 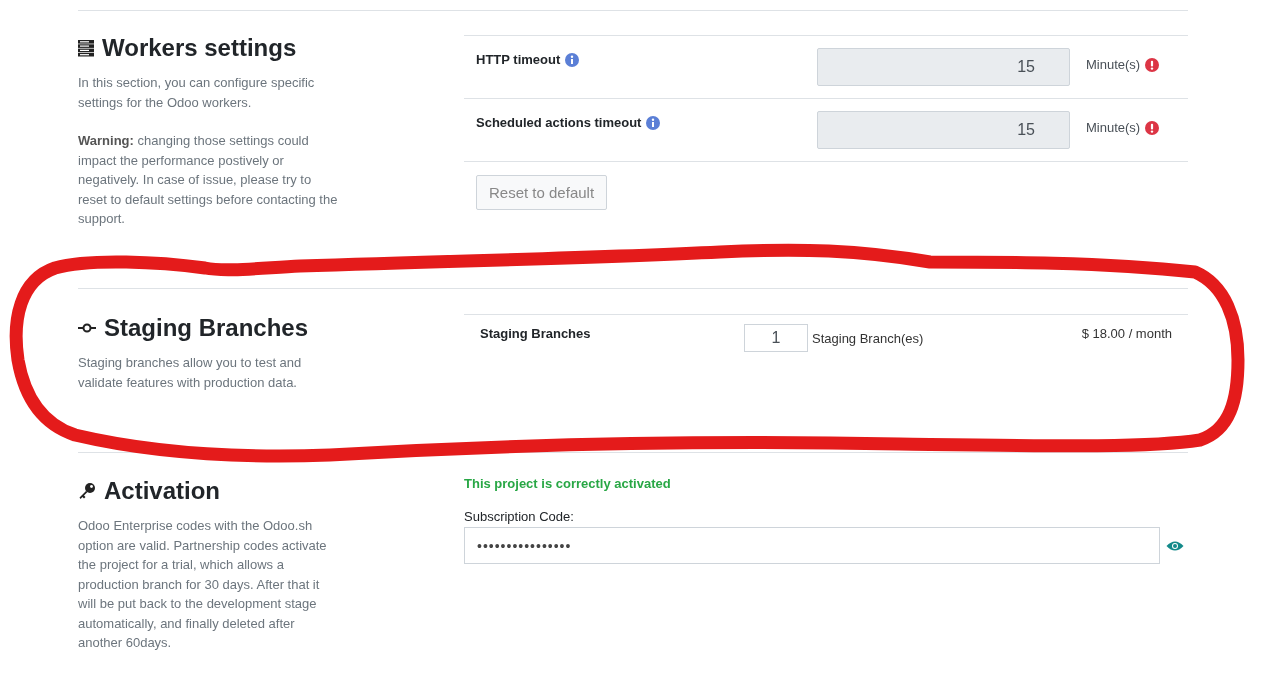 I want to click on section-description: Staging branches allow you to test and validate features with production data., so click(x=190, y=373).